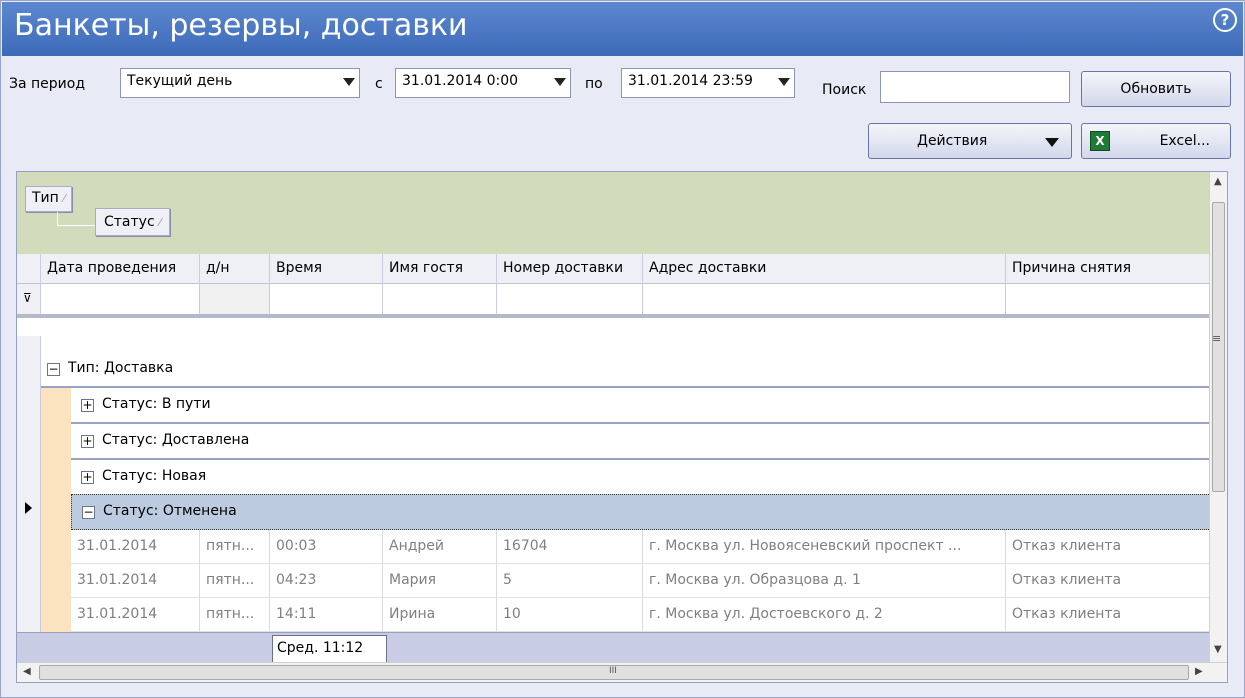  Describe the element at coordinates (630, 370) in the screenshot. I see `group-row-type: − Тип: Доставка` at that location.